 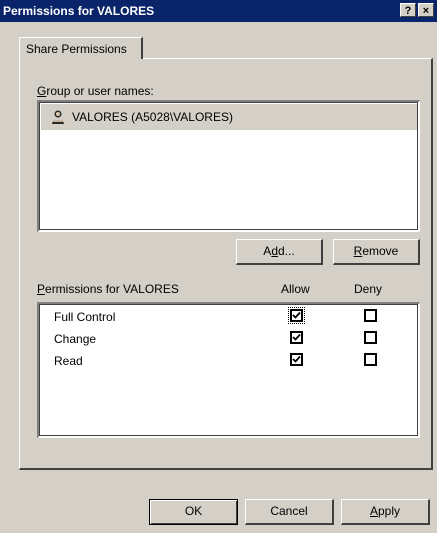 I want to click on change-deny-checkbox, so click(x=370, y=337).